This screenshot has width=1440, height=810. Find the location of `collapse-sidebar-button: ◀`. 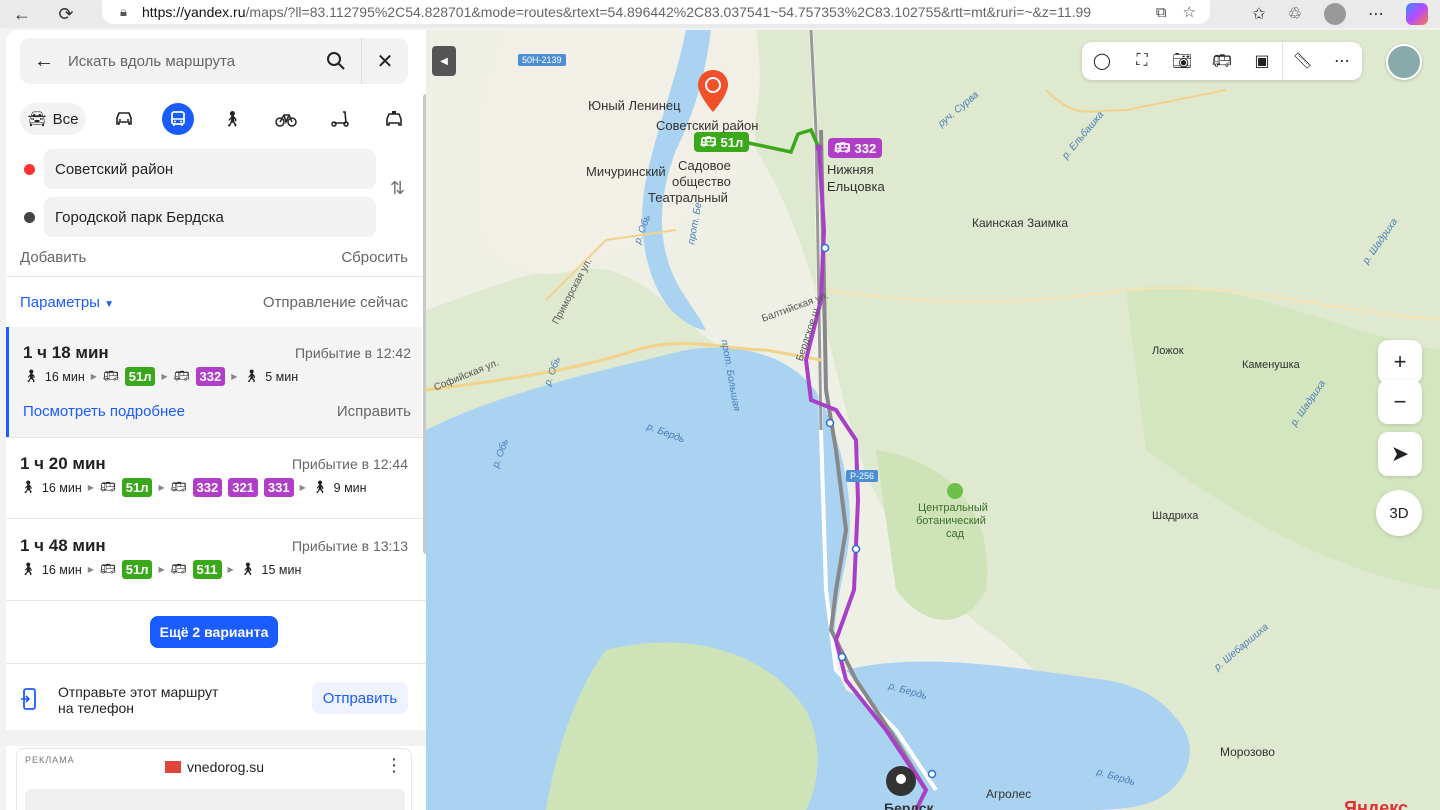

collapse-sidebar-button: ◀ is located at coordinates (444, 61).